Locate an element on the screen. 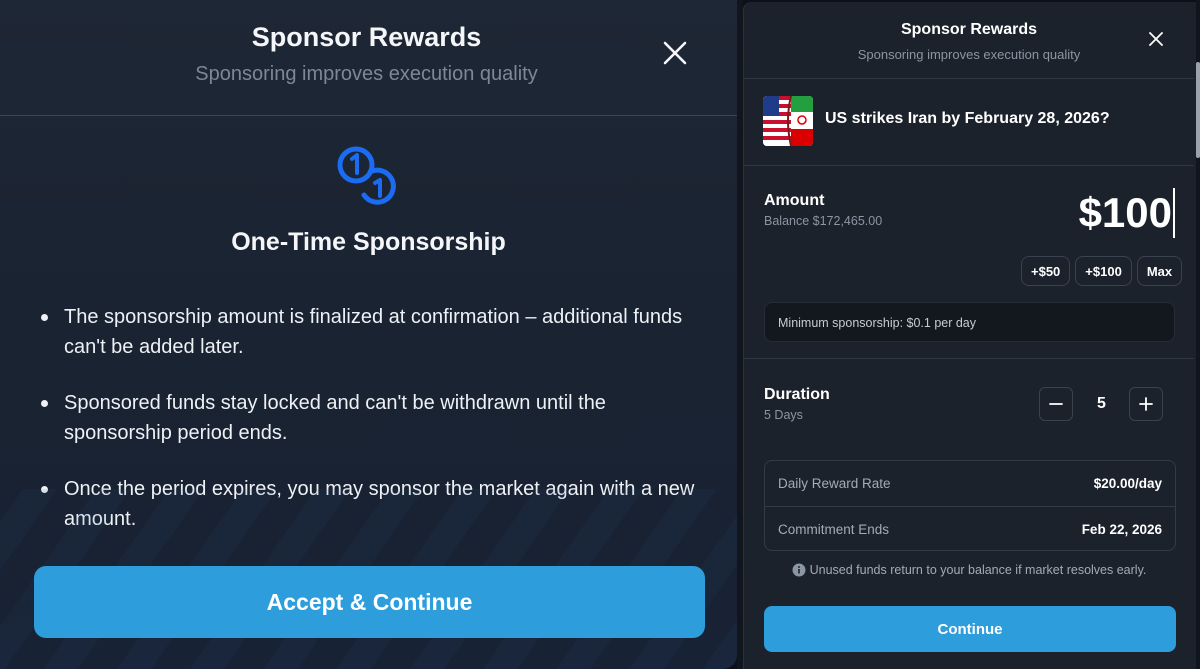 Image resolution: width=1200 pixels, height=669 pixels. market-question: US strikes Iran by February 28, 2026? is located at coordinates (967, 118).